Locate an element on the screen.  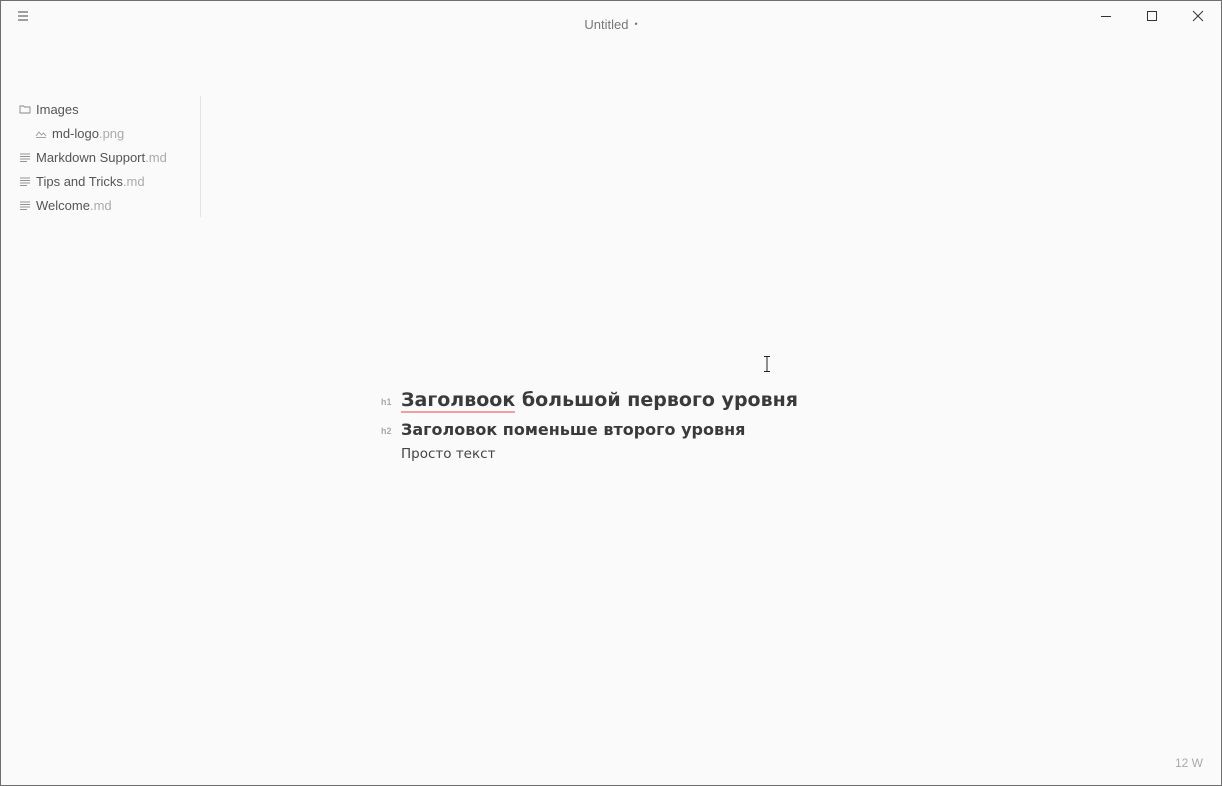
sidebar-item-label: Markdown Support is located at coordinates (91, 157).